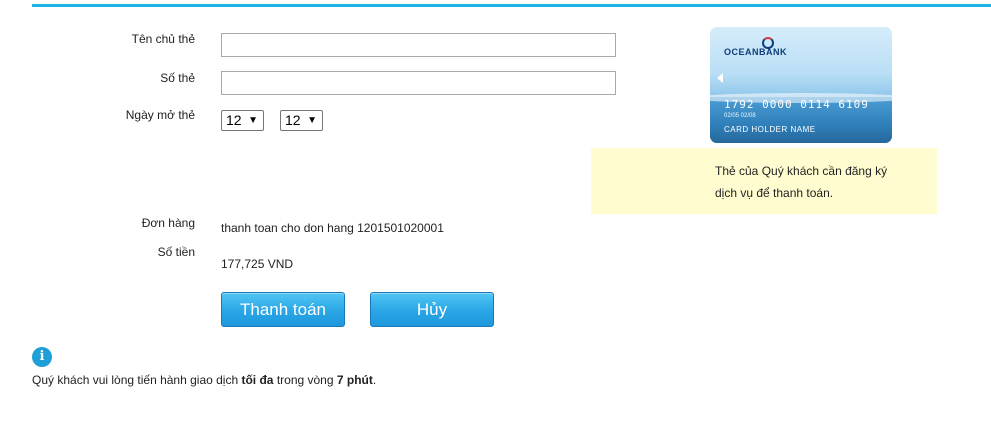 Image resolution: width=991 pixels, height=421 pixels. What do you see at coordinates (418, 45) in the screenshot?
I see `cardholder-input` at bounding box center [418, 45].